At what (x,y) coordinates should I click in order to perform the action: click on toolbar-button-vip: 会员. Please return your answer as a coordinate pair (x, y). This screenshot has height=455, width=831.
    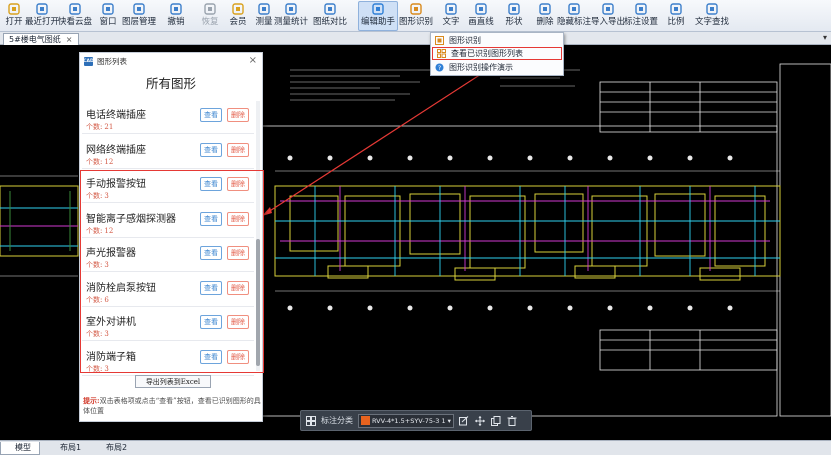
    Looking at the image, I should click on (238, 16).